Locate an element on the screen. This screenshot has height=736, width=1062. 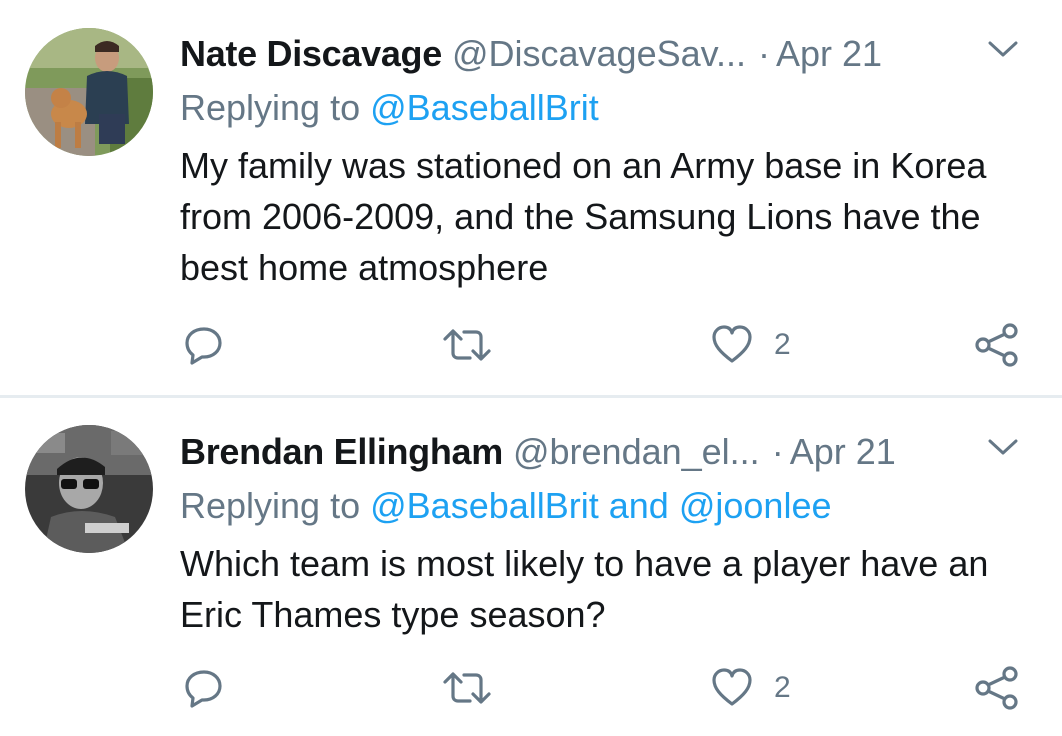
tweet-header: Brendan Ellingham @brendan_el... · Apr 21 is located at coordinates (538, 452).